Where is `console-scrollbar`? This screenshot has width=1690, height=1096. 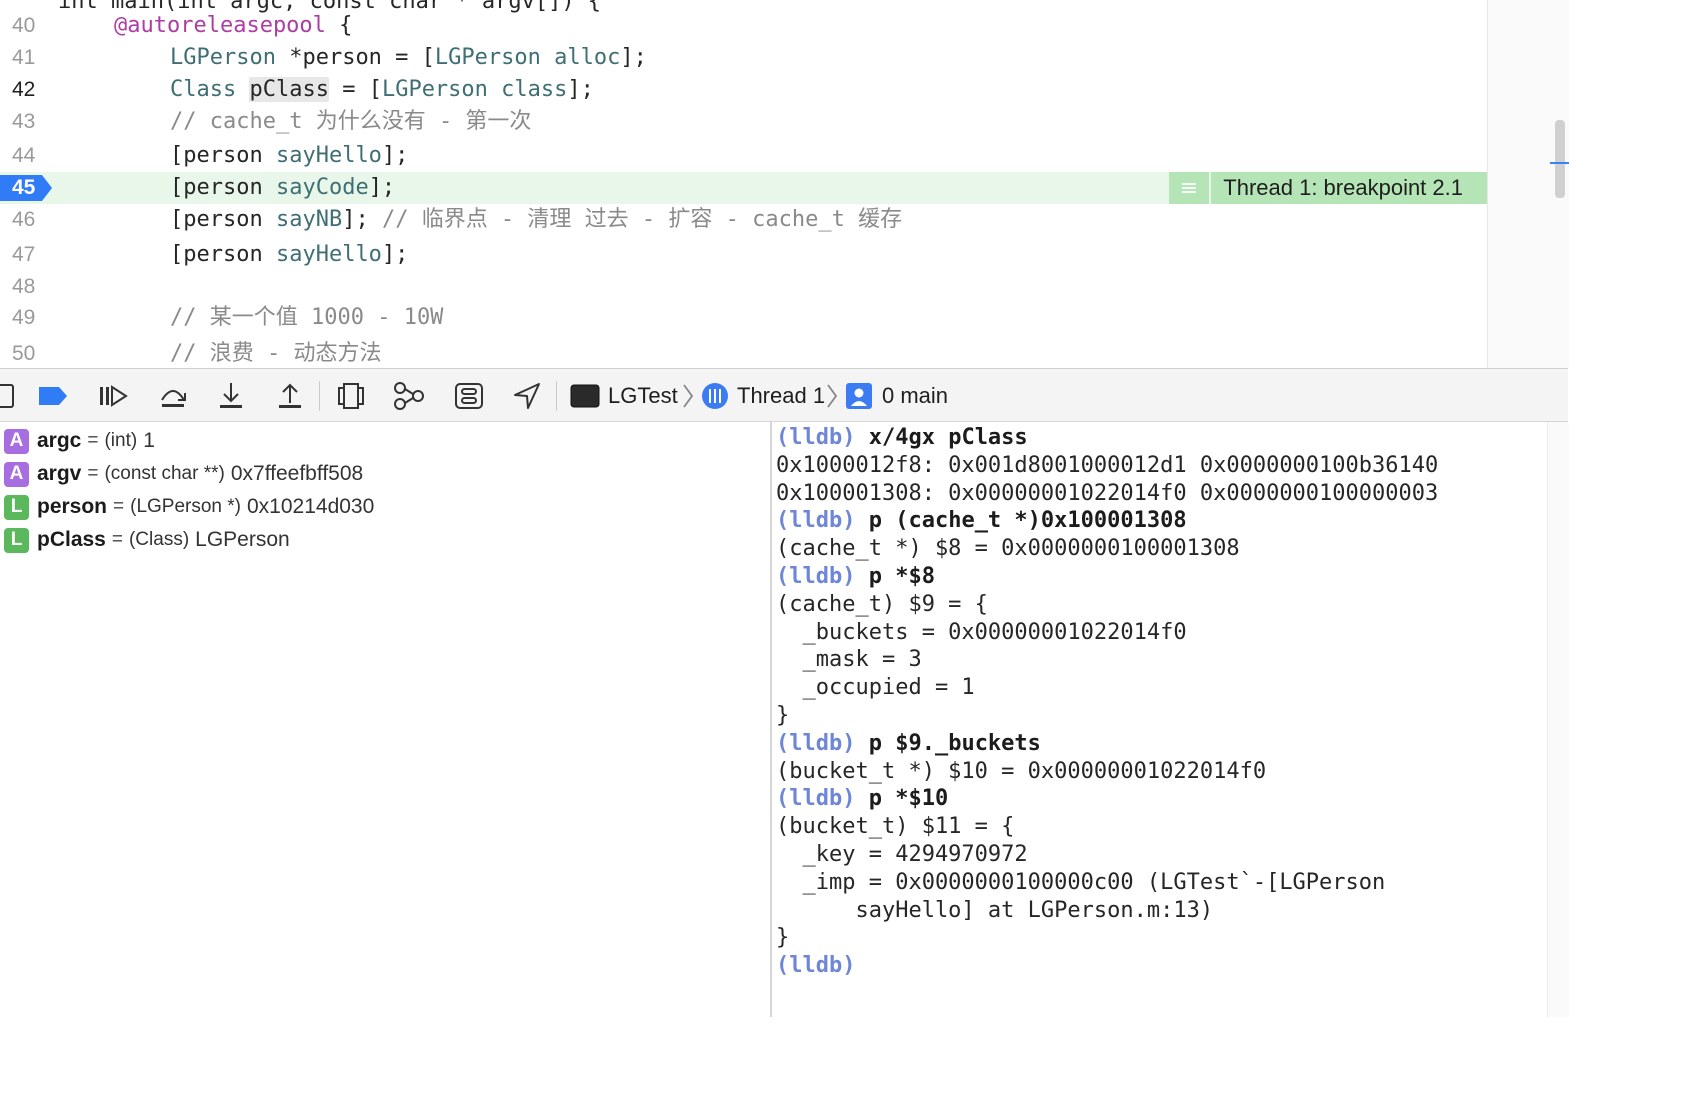
console-scrollbar is located at coordinates (1558, 719).